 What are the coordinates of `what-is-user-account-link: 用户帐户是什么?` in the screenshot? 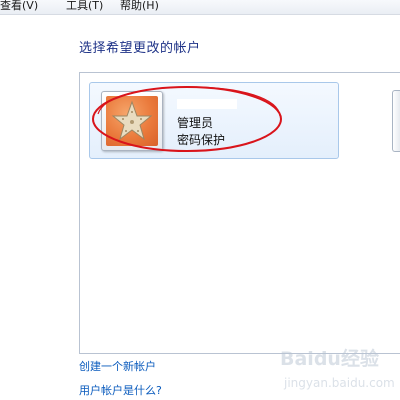 It's located at (120, 390).